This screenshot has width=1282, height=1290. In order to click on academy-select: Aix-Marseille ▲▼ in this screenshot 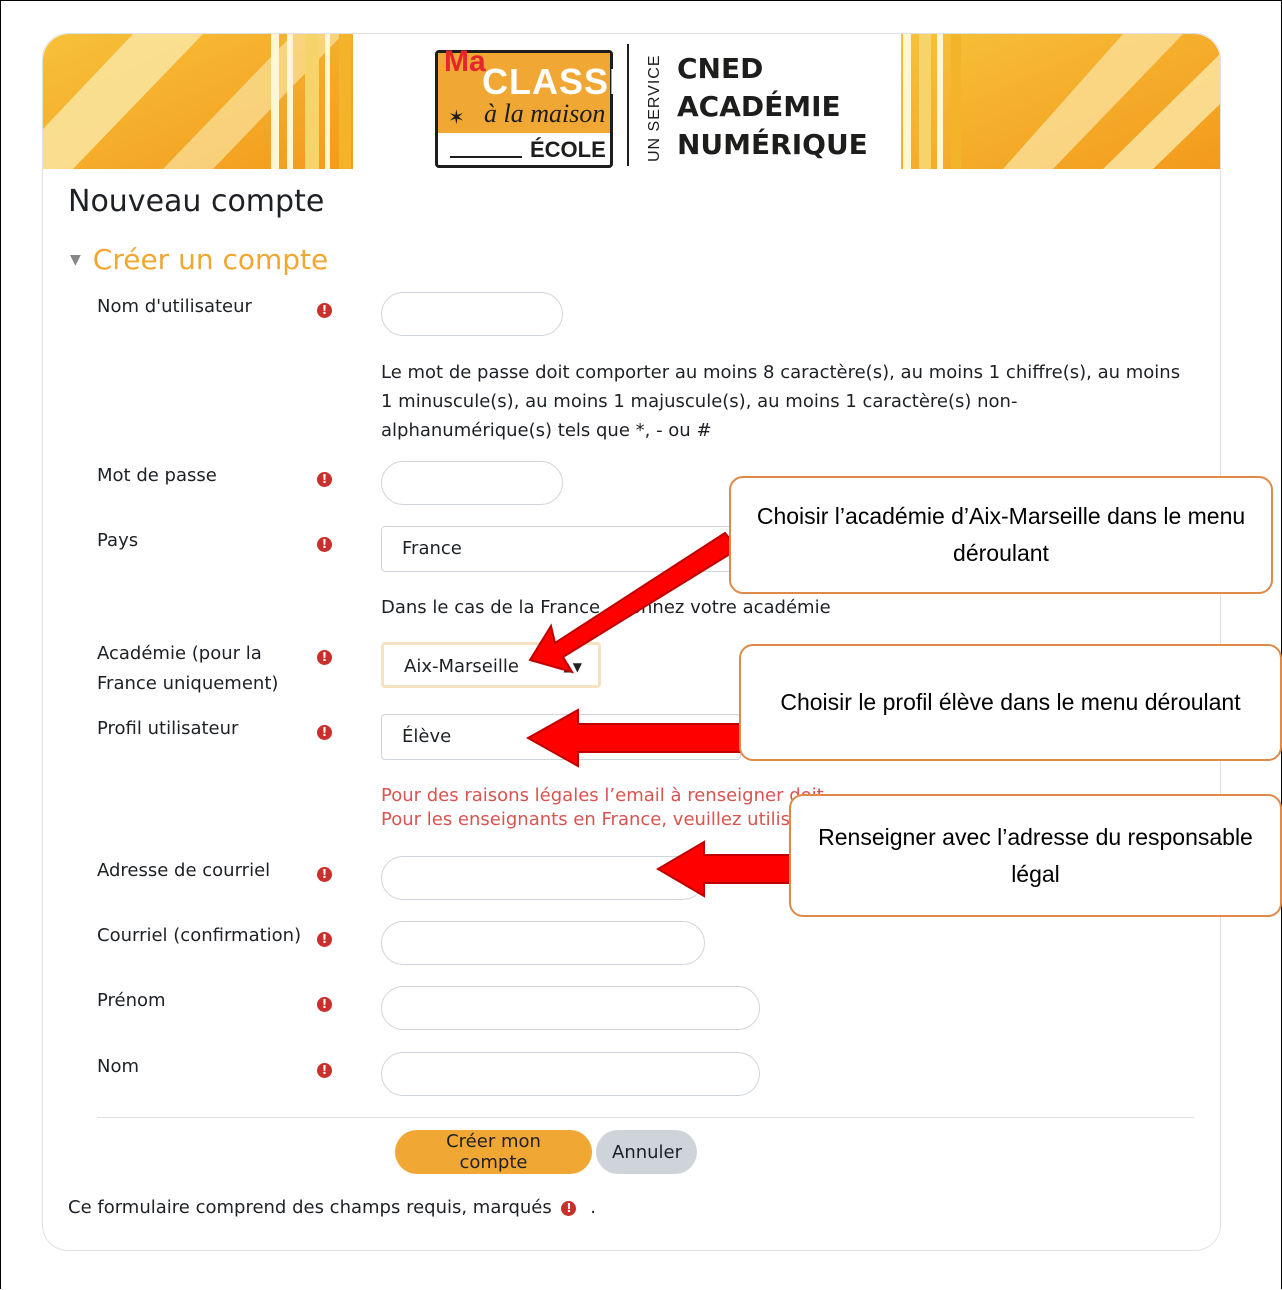, I will do `click(491, 665)`.